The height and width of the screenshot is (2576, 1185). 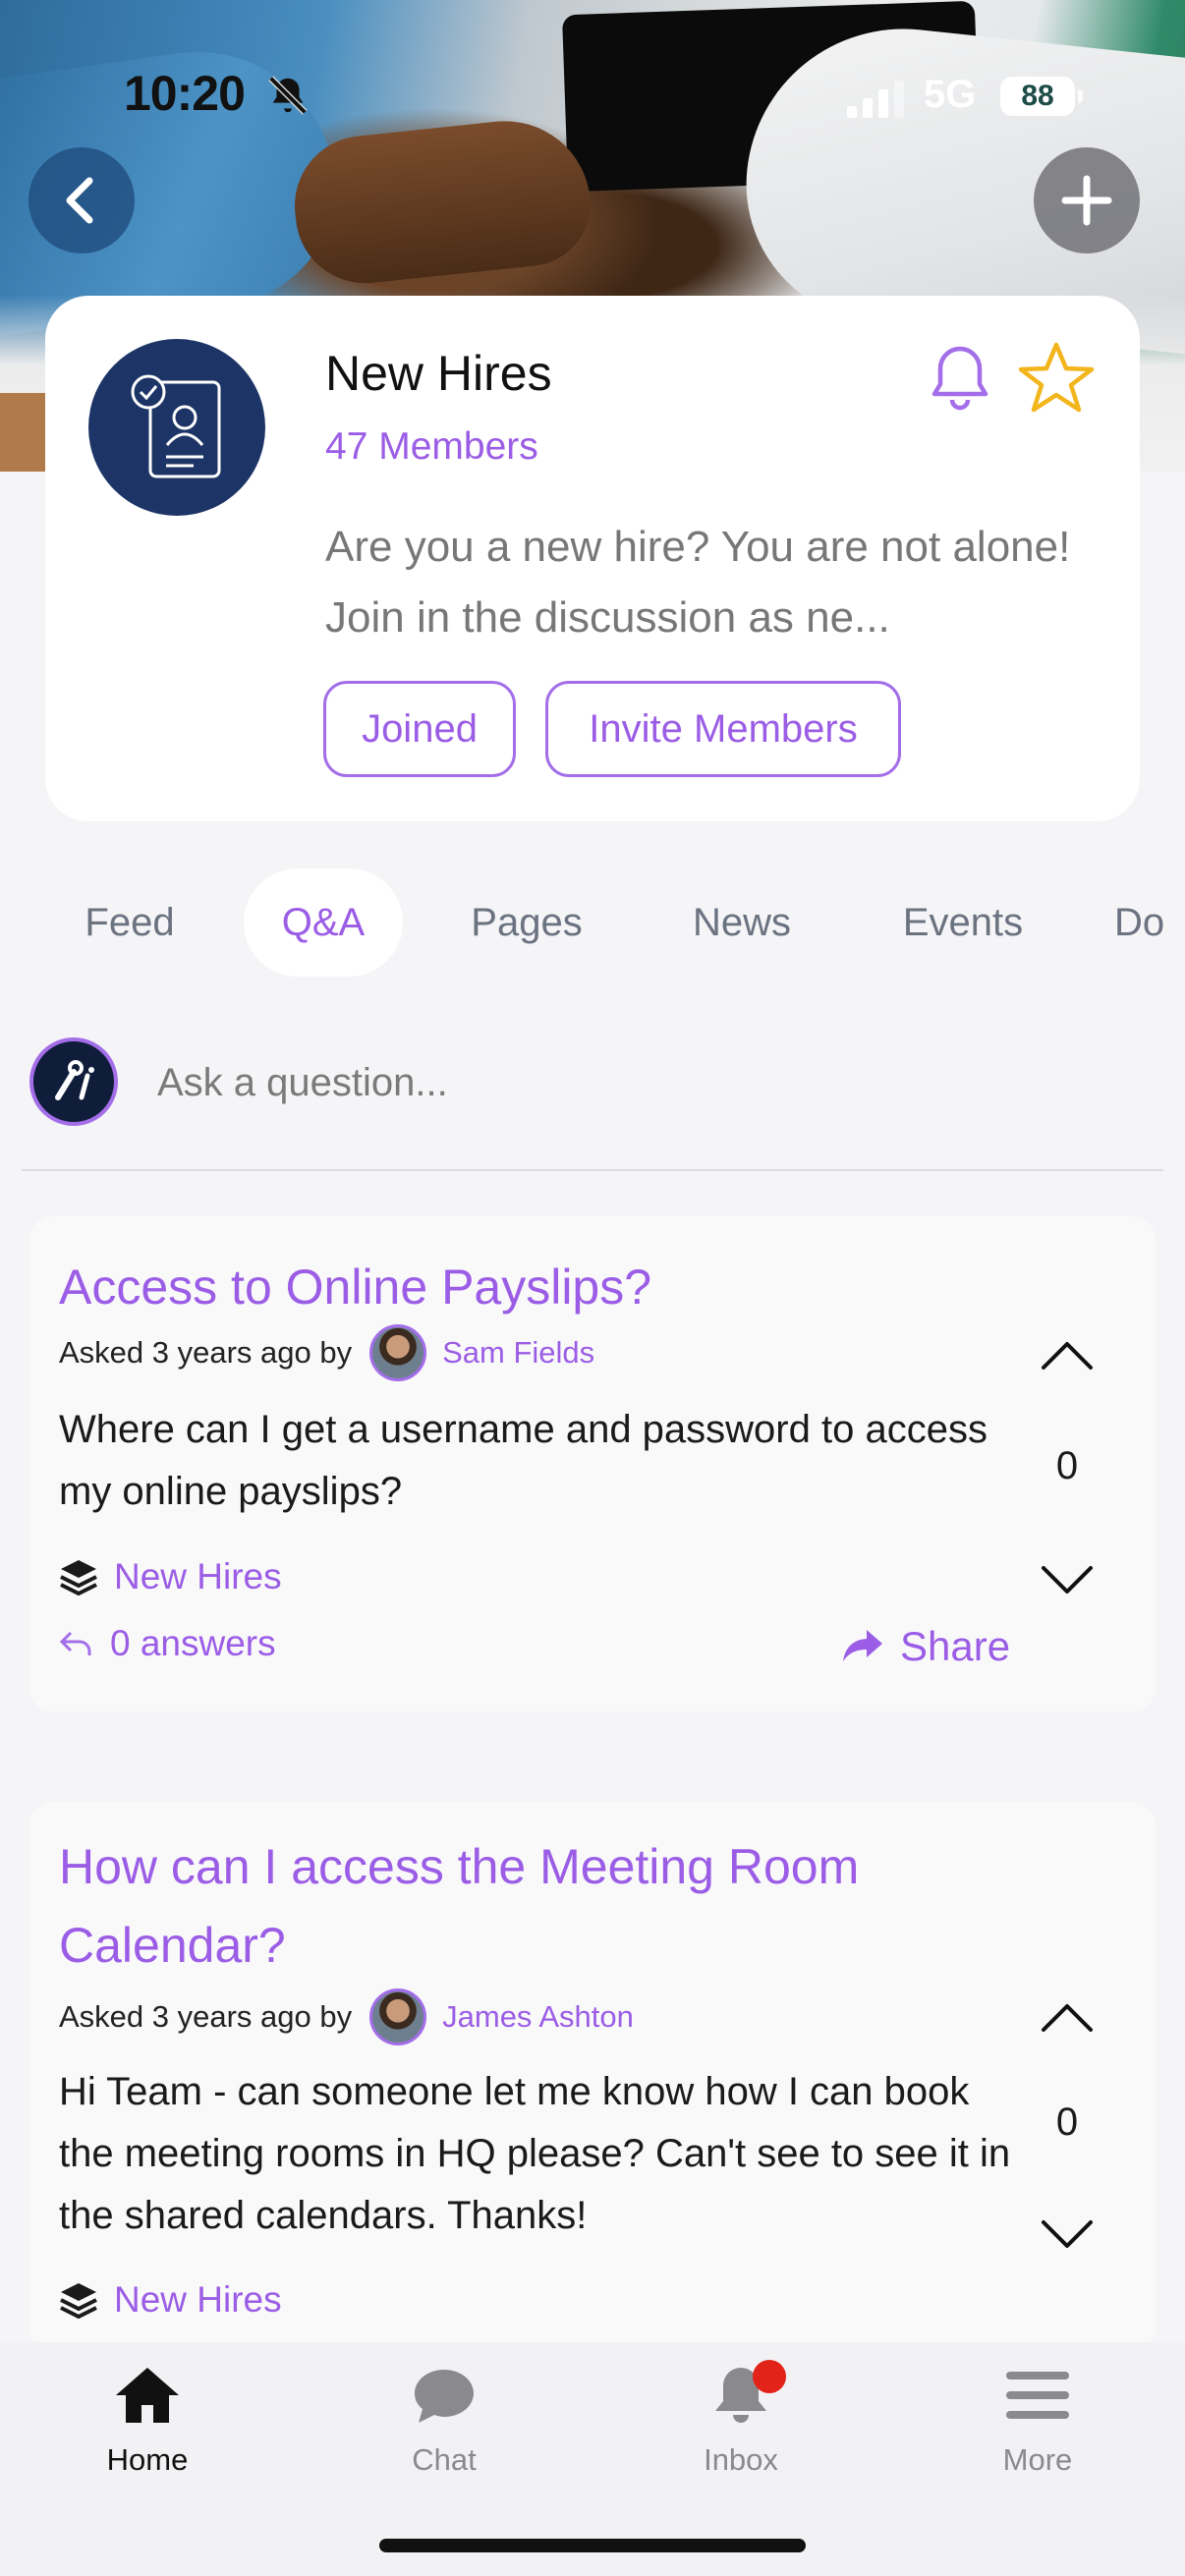 What do you see at coordinates (148, 2459) in the screenshot?
I see `nav-home-label: Home` at bounding box center [148, 2459].